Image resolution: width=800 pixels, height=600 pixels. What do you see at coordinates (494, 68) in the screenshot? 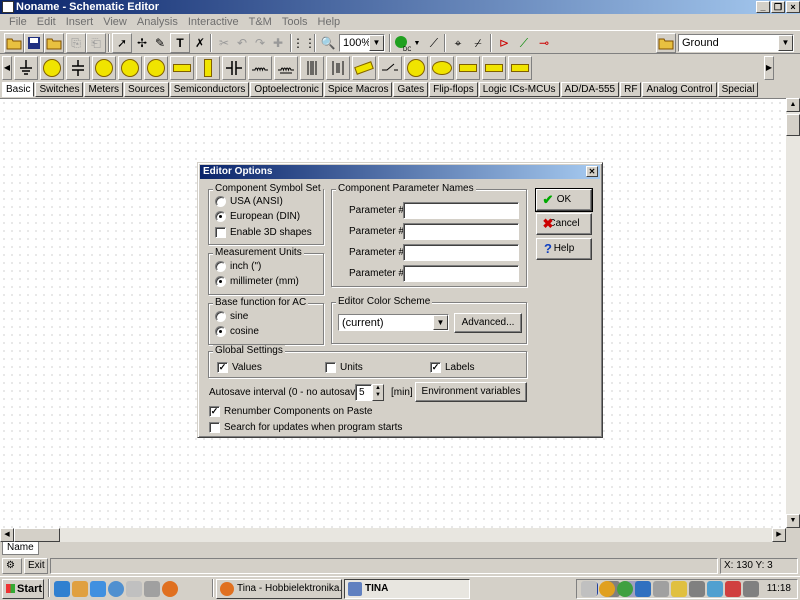
I see `resistor2-component-icon` at bounding box center [494, 68].